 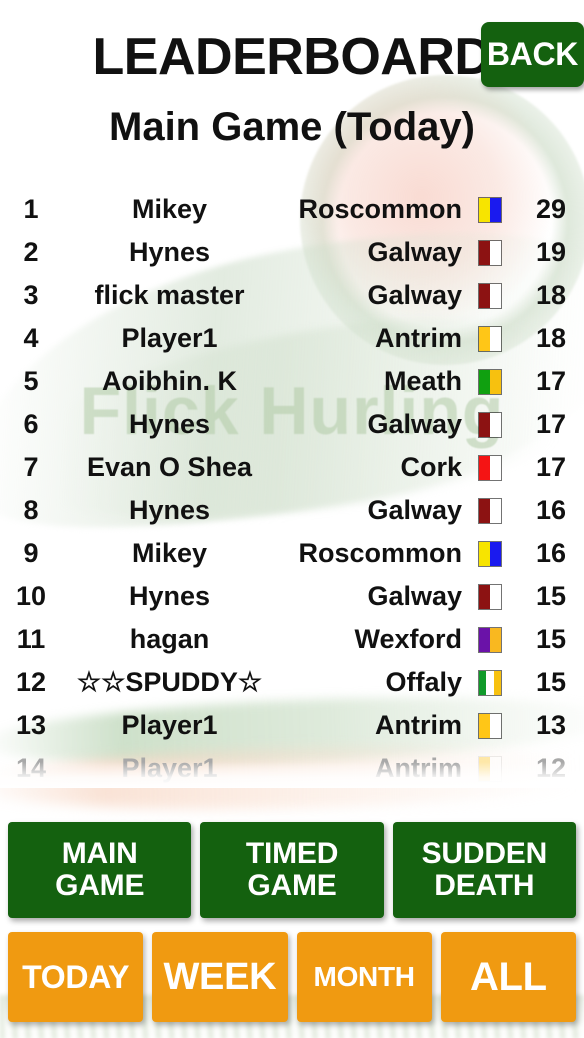 What do you see at coordinates (423, 682) in the screenshot?
I see `row-county-name: Offaly` at bounding box center [423, 682].